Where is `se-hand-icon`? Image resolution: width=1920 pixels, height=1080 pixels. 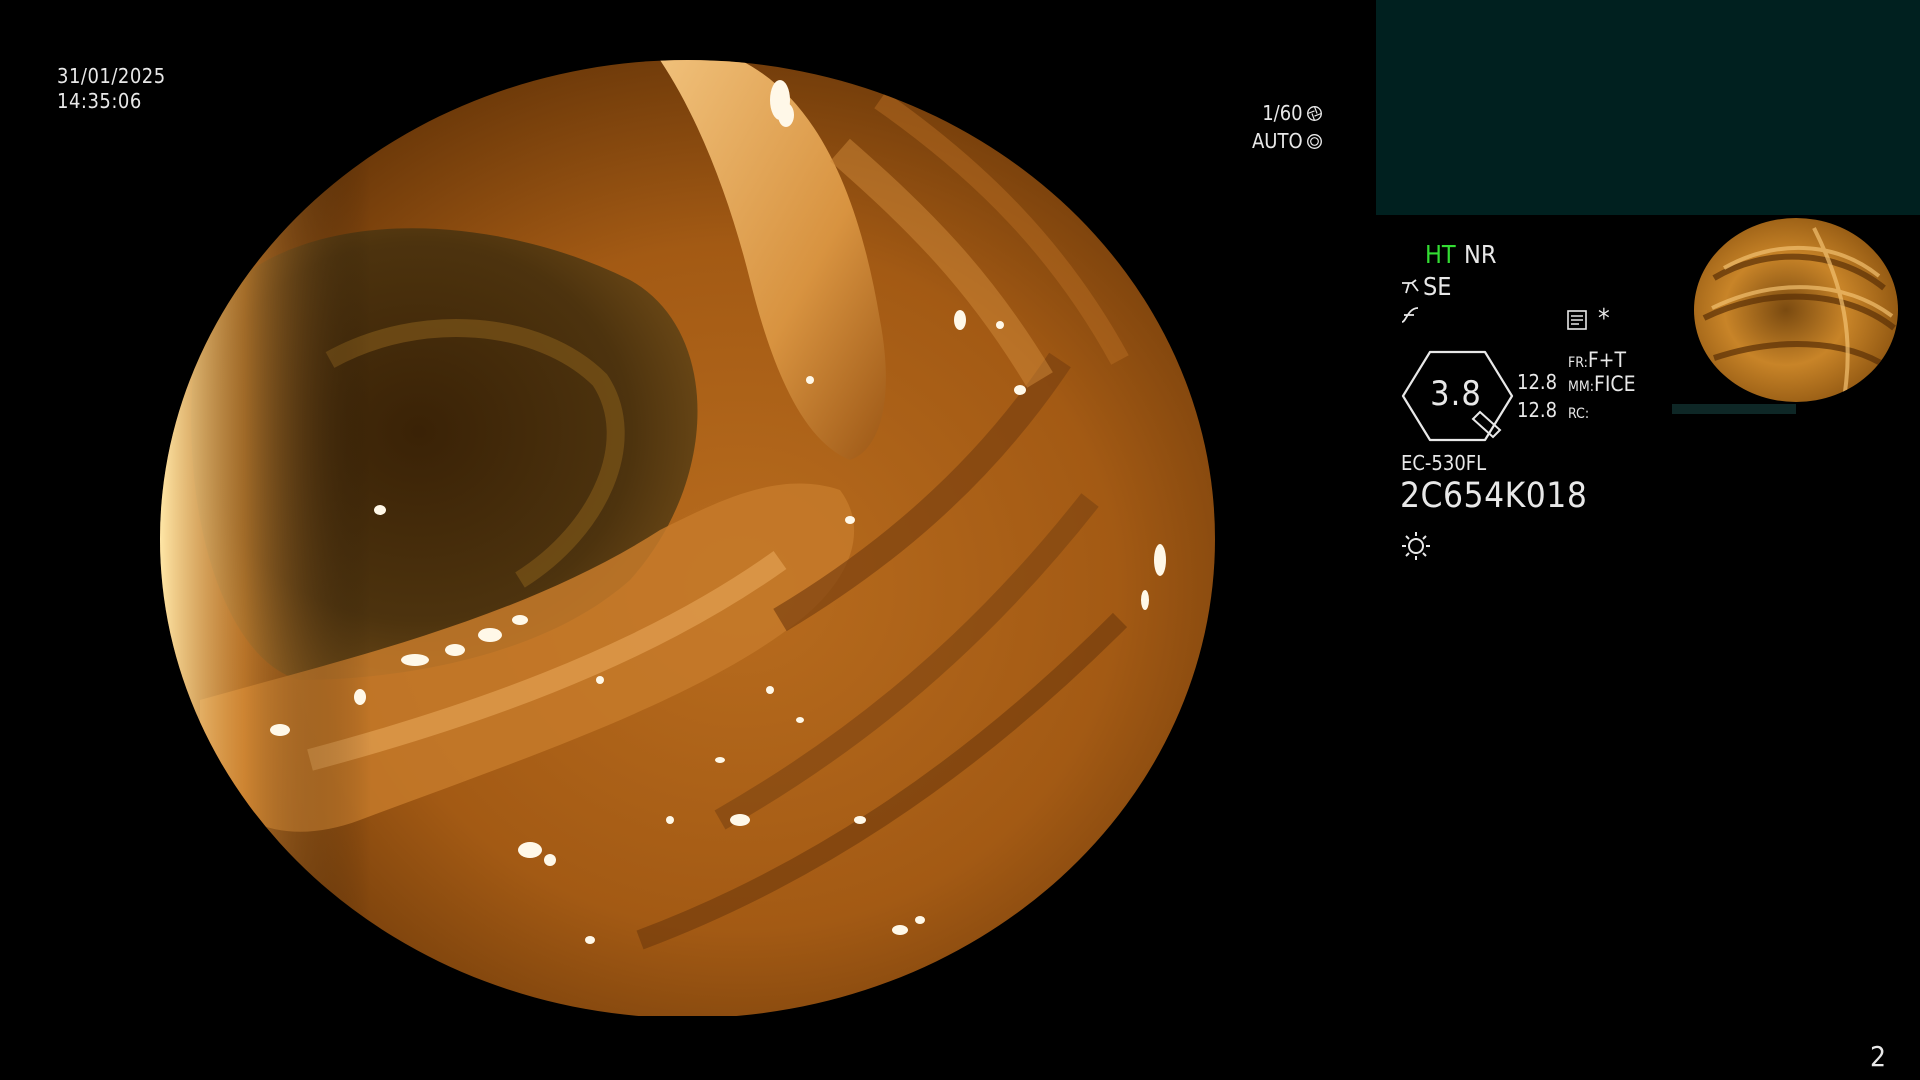
se-hand-icon is located at coordinates (1410, 285).